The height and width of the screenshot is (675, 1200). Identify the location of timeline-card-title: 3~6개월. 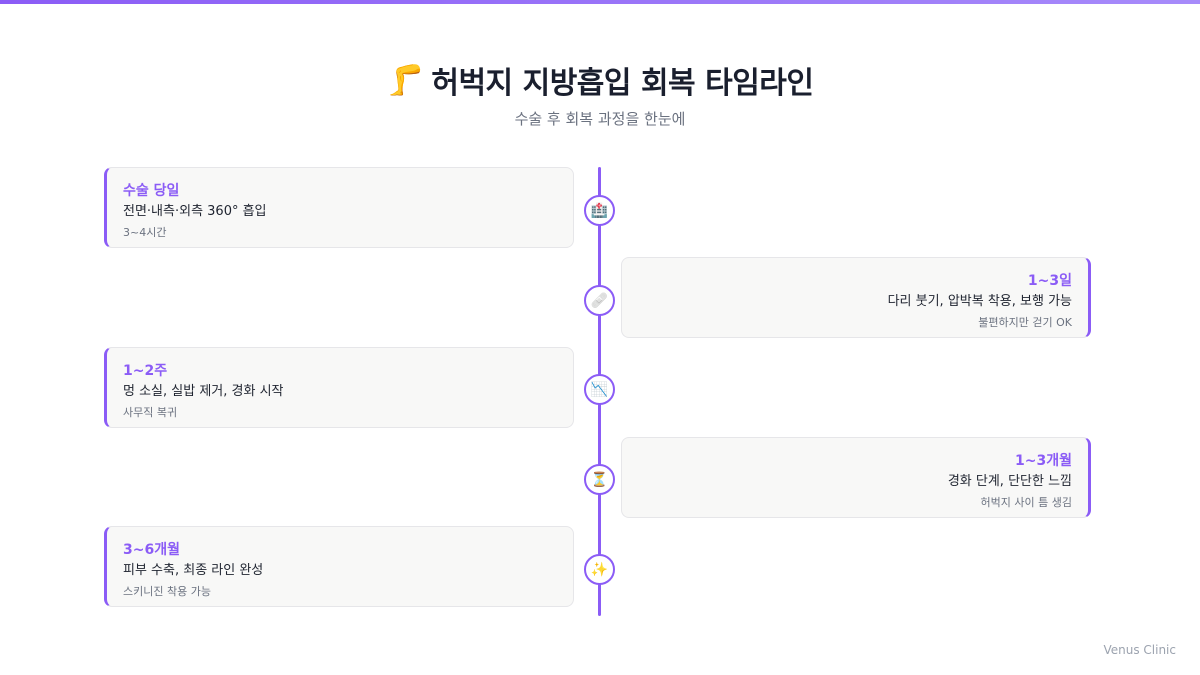
(151, 550).